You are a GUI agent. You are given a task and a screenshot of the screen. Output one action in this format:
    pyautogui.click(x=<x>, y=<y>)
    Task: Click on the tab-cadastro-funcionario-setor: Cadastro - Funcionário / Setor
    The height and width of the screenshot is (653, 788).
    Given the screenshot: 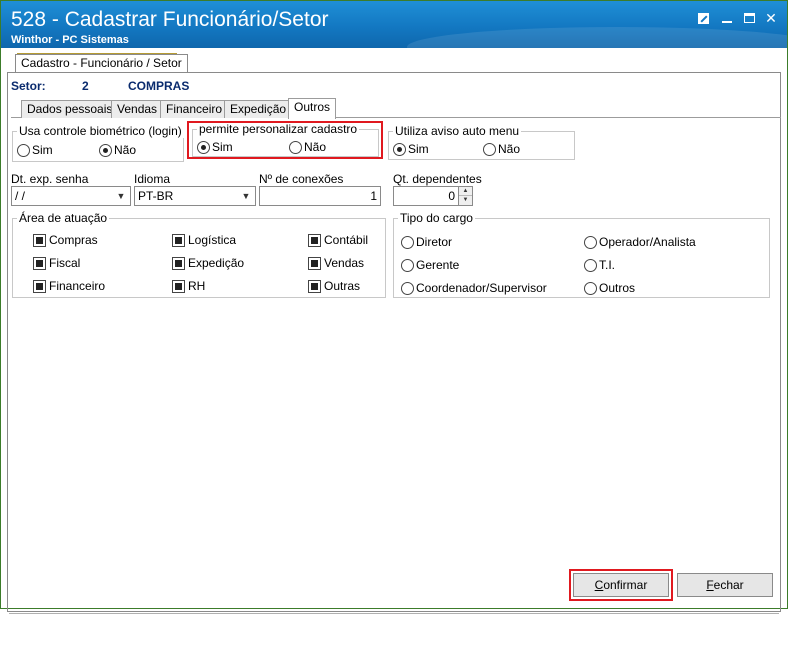 What is the action you would take?
    pyautogui.click(x=101, y=63)
    